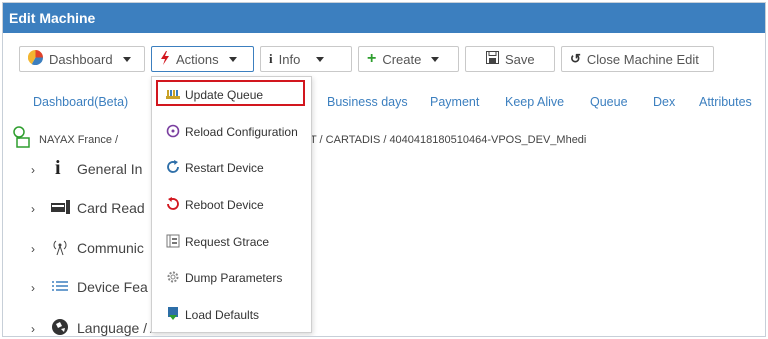  I want to click on menu-item-update-queue: Update Queue, so click(231, 95).